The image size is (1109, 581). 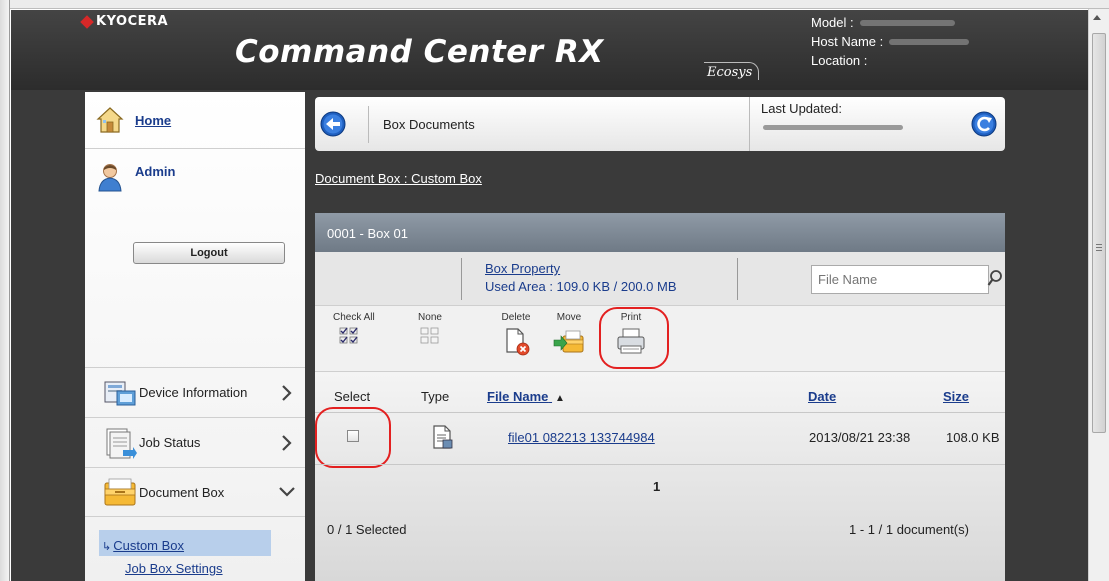 What do you see at coordinates (660, 232) in the screenshot?
I see `box-title: 0001 - Box 01` at bounding box center [660, 232].